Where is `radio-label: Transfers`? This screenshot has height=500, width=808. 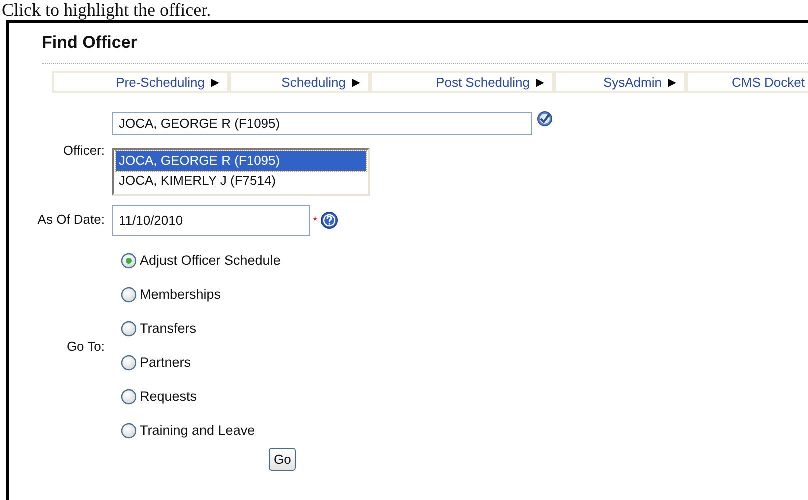
radio-label: Transfers is located at coordinates (168, 328).